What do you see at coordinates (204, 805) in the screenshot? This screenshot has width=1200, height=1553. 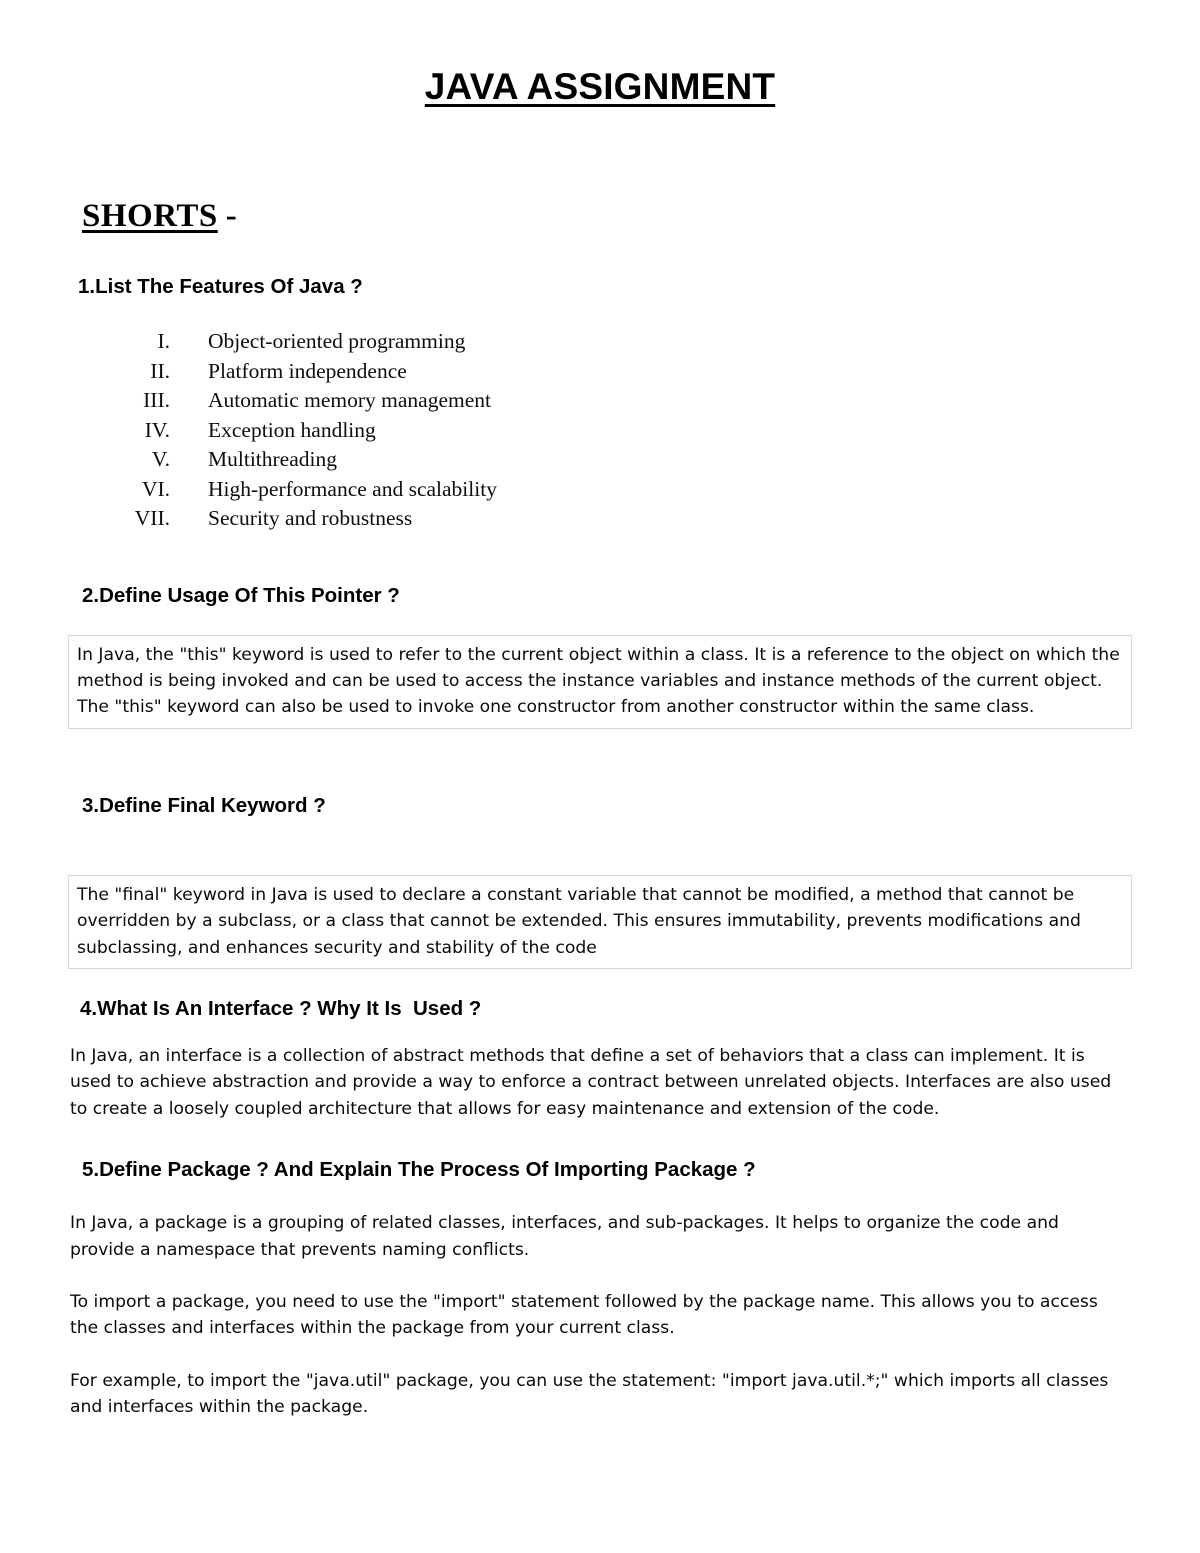 I see `question-3-heading: 3.Define Final Keyword ?` at bounding box center [204, 805].